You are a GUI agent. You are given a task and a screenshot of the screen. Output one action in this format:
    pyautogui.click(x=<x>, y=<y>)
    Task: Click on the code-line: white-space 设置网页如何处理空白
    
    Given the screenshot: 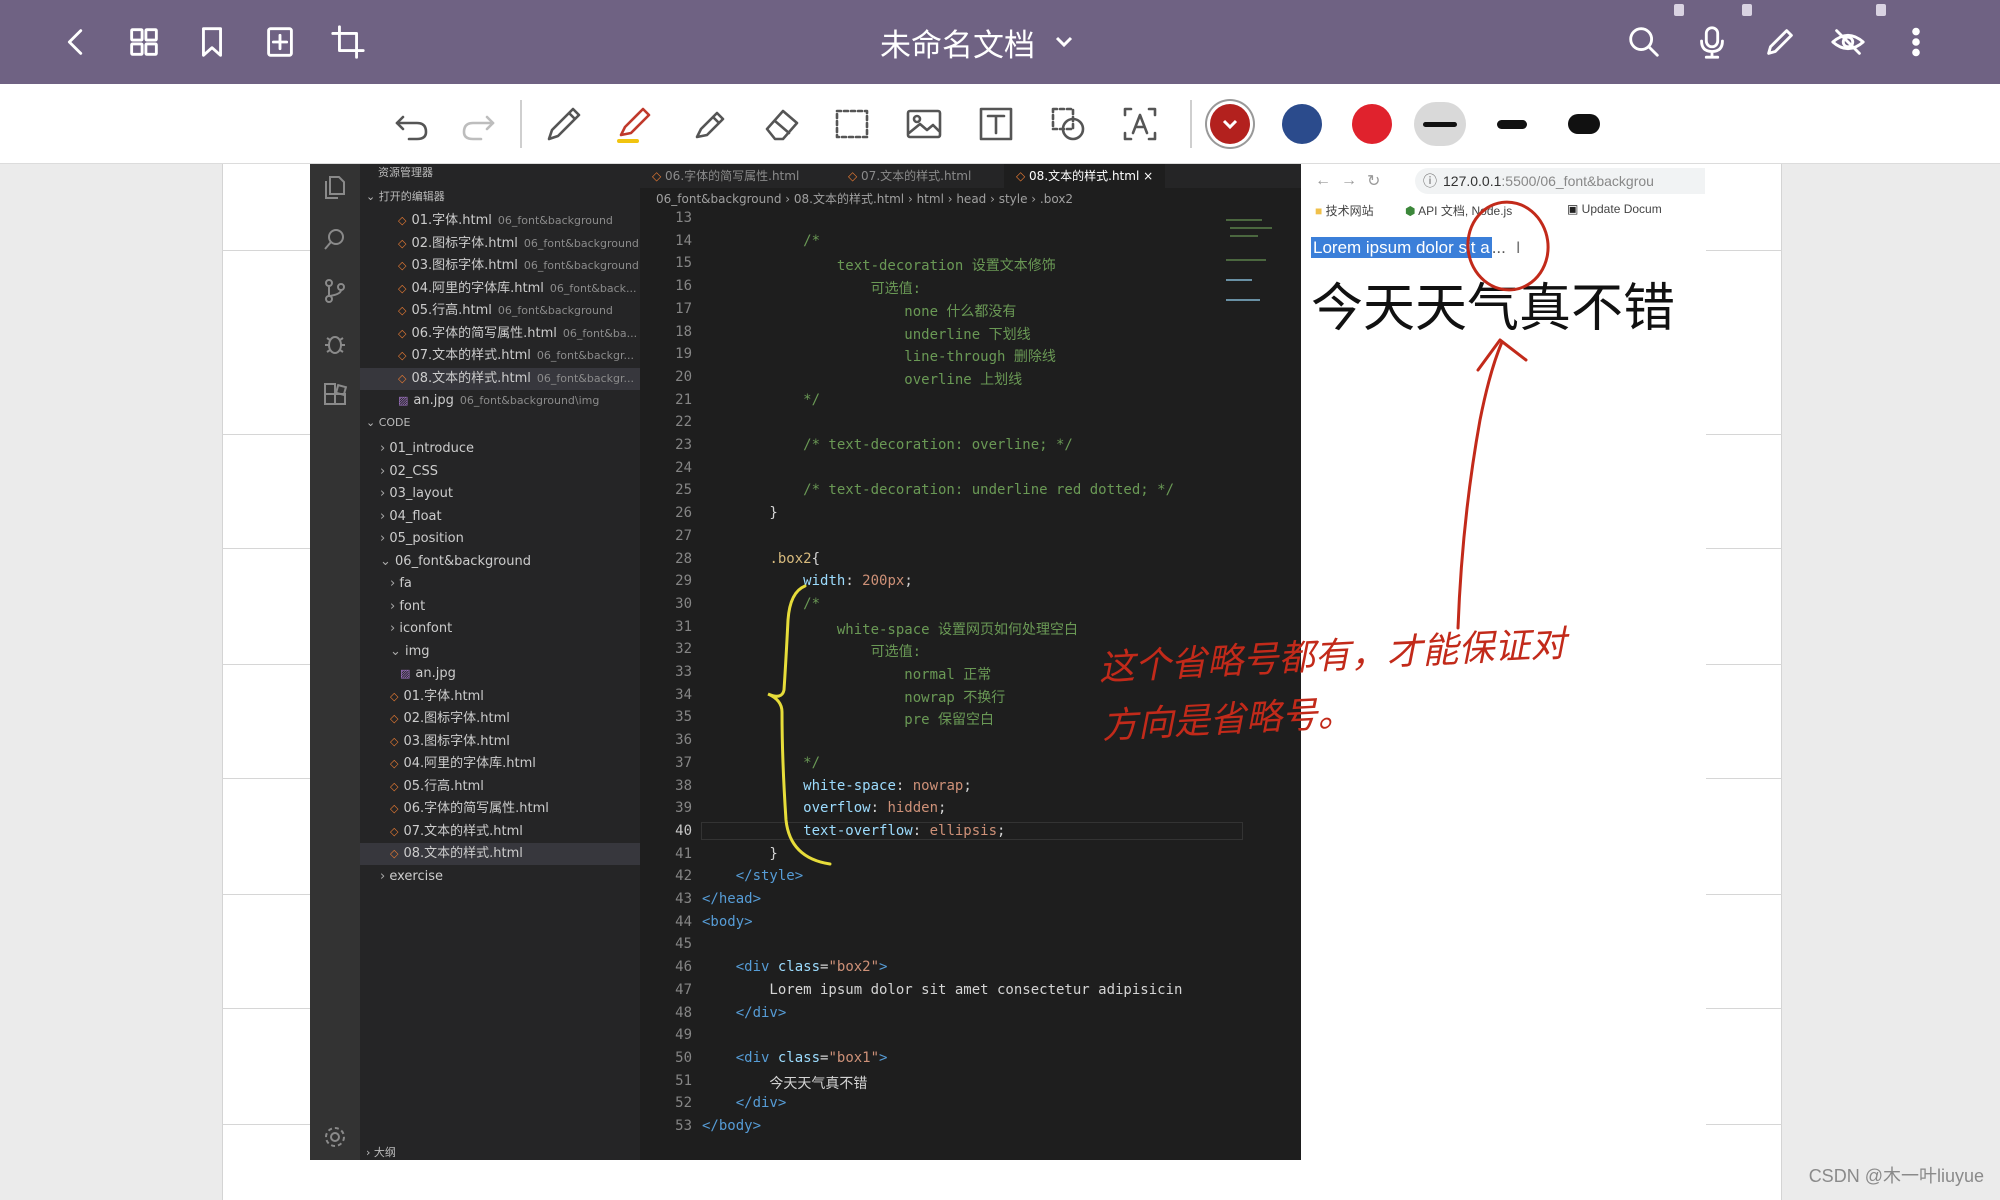 What is the action you would take?
    pyautogui.click(x=890, y=629)
    